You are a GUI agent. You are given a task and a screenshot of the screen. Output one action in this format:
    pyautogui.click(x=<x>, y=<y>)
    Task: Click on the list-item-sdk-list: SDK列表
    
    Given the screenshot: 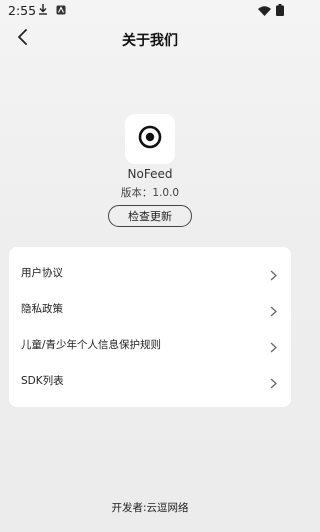 What is the action you would take?
    pyautogui.click(x=150, y=380)
    